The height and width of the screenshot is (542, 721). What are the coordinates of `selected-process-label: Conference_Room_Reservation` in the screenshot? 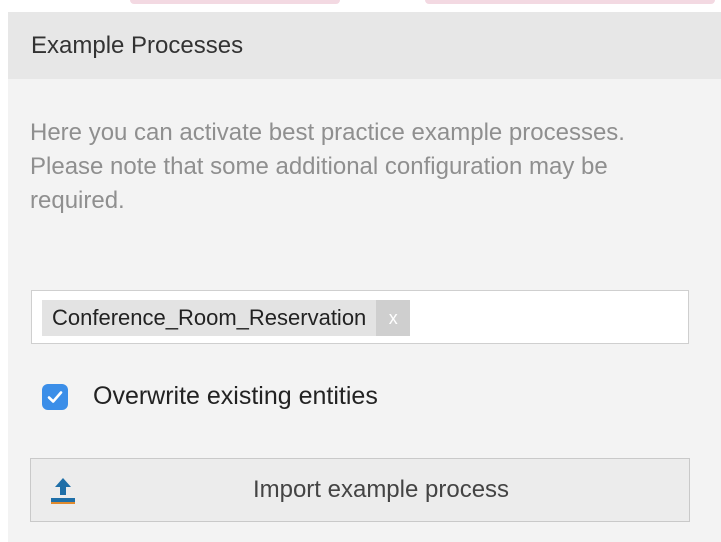 It's located at (209, 317).